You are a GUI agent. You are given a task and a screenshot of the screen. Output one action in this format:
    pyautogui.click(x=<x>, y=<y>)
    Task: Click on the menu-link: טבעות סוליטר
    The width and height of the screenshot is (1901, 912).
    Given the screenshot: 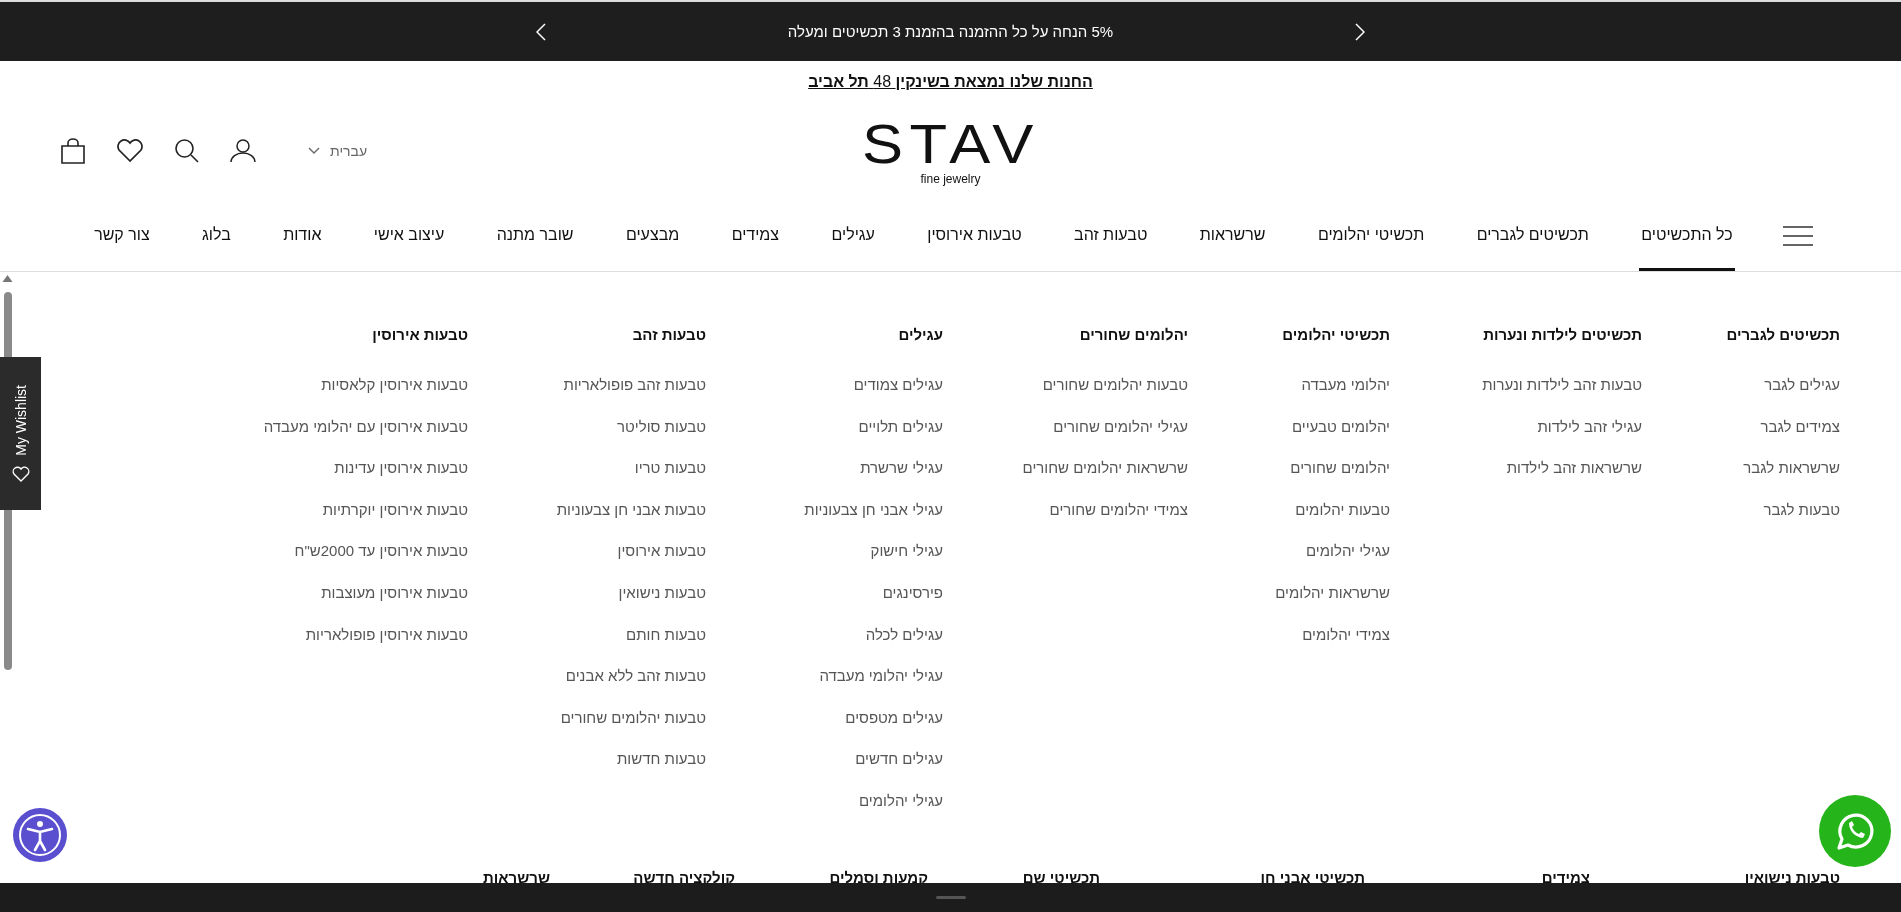 What is the action you would take?
    pyautogui.click(x=661, y=426)
    